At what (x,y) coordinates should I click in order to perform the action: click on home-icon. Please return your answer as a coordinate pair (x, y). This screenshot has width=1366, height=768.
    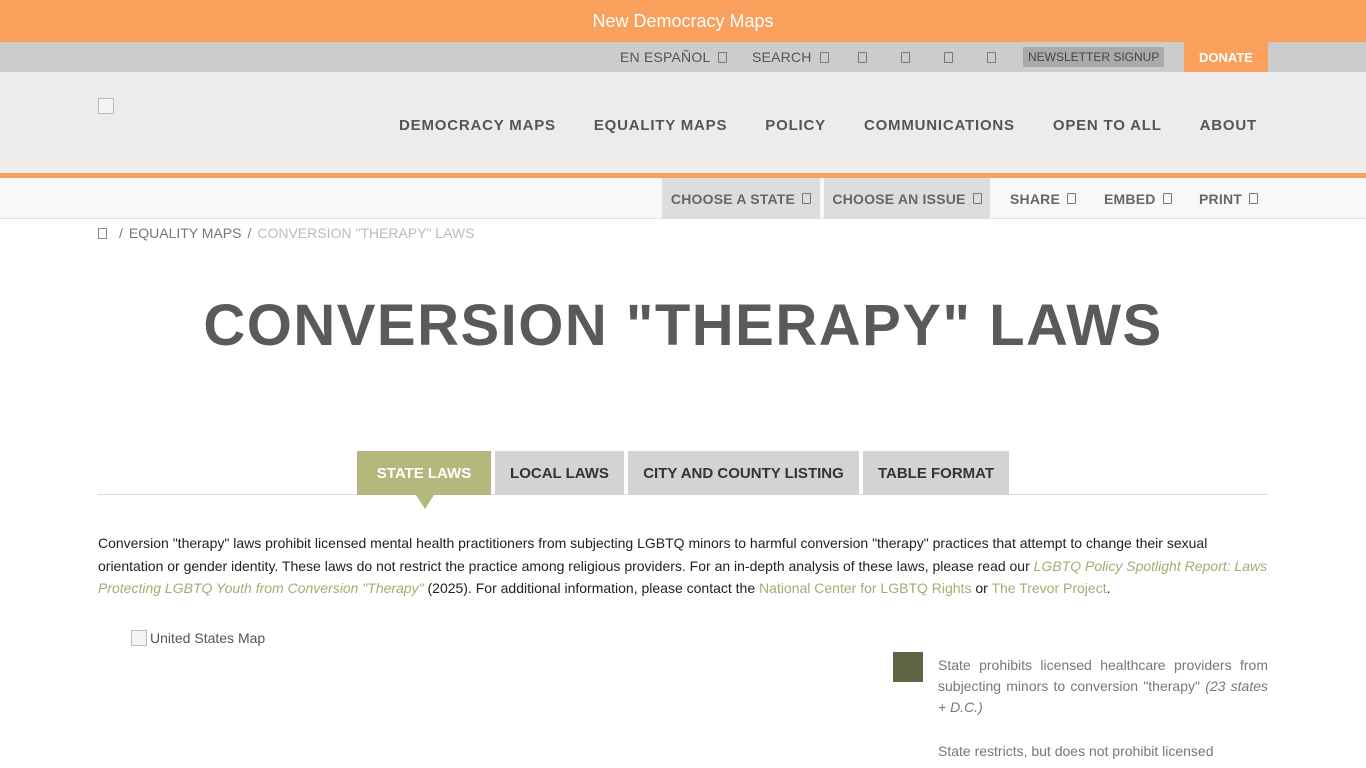
    Looking at the image, I should click on (102, 233).